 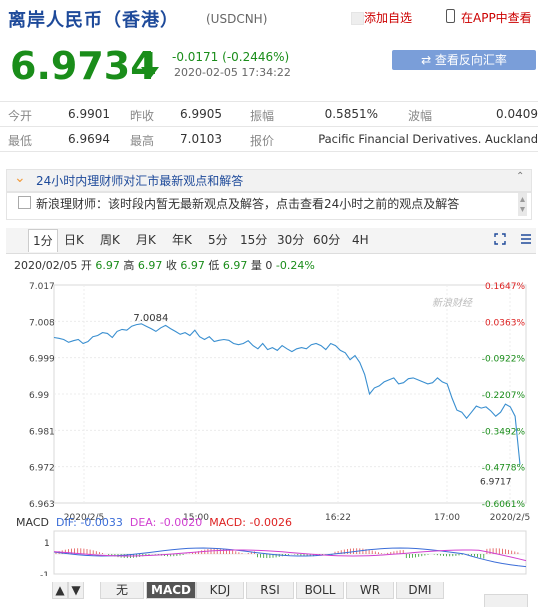 I want to click on info-open-label: 开, so click(x=86, y=265).